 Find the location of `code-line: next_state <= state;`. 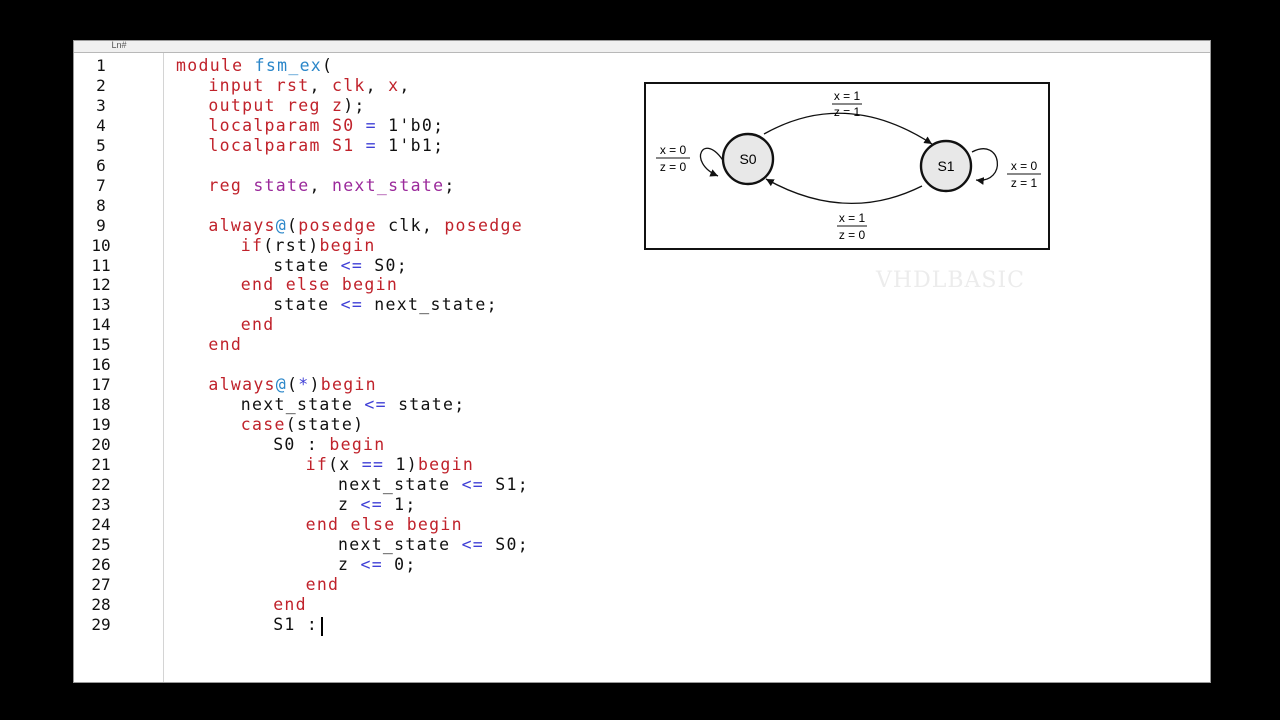

code-line: next_state <= state; is located at coordinates (320, 405).